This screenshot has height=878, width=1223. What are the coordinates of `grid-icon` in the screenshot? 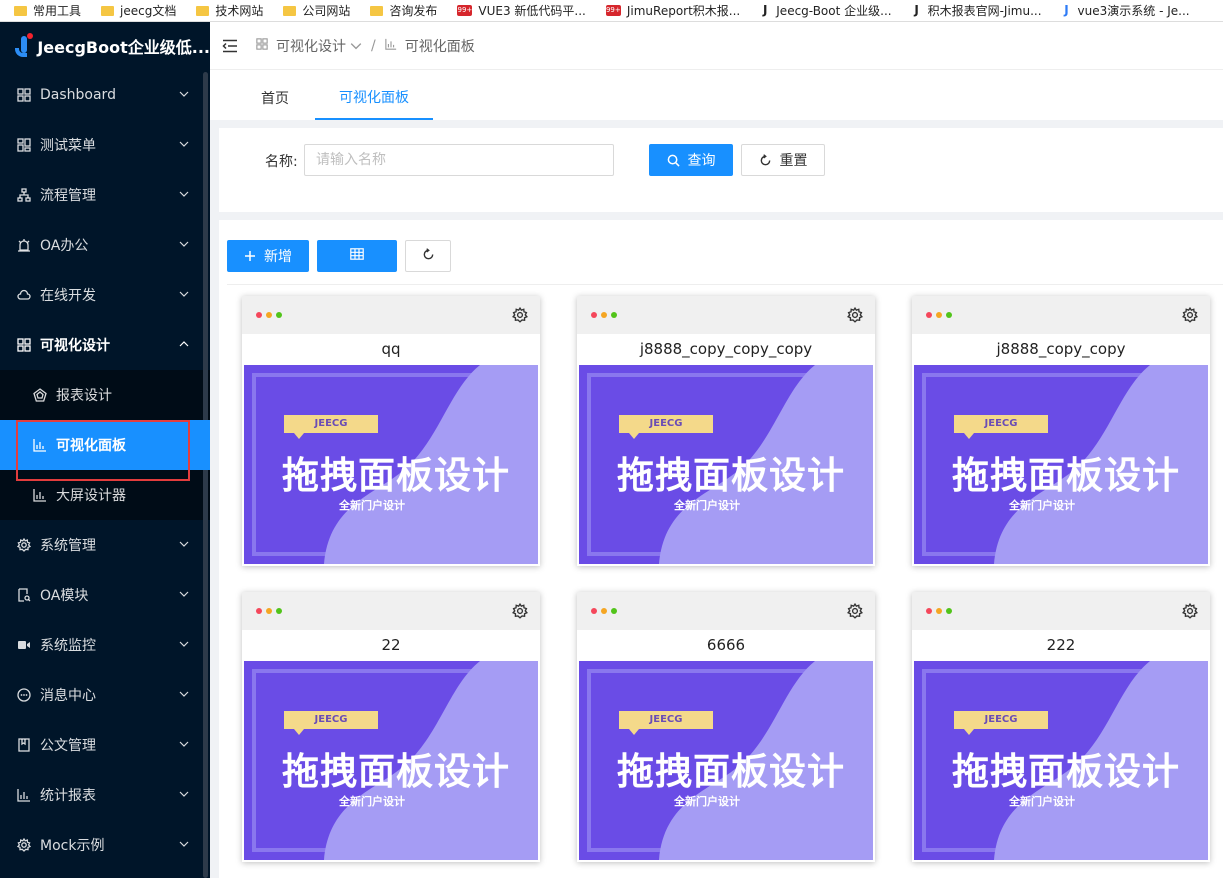 It's located at (24, 345).